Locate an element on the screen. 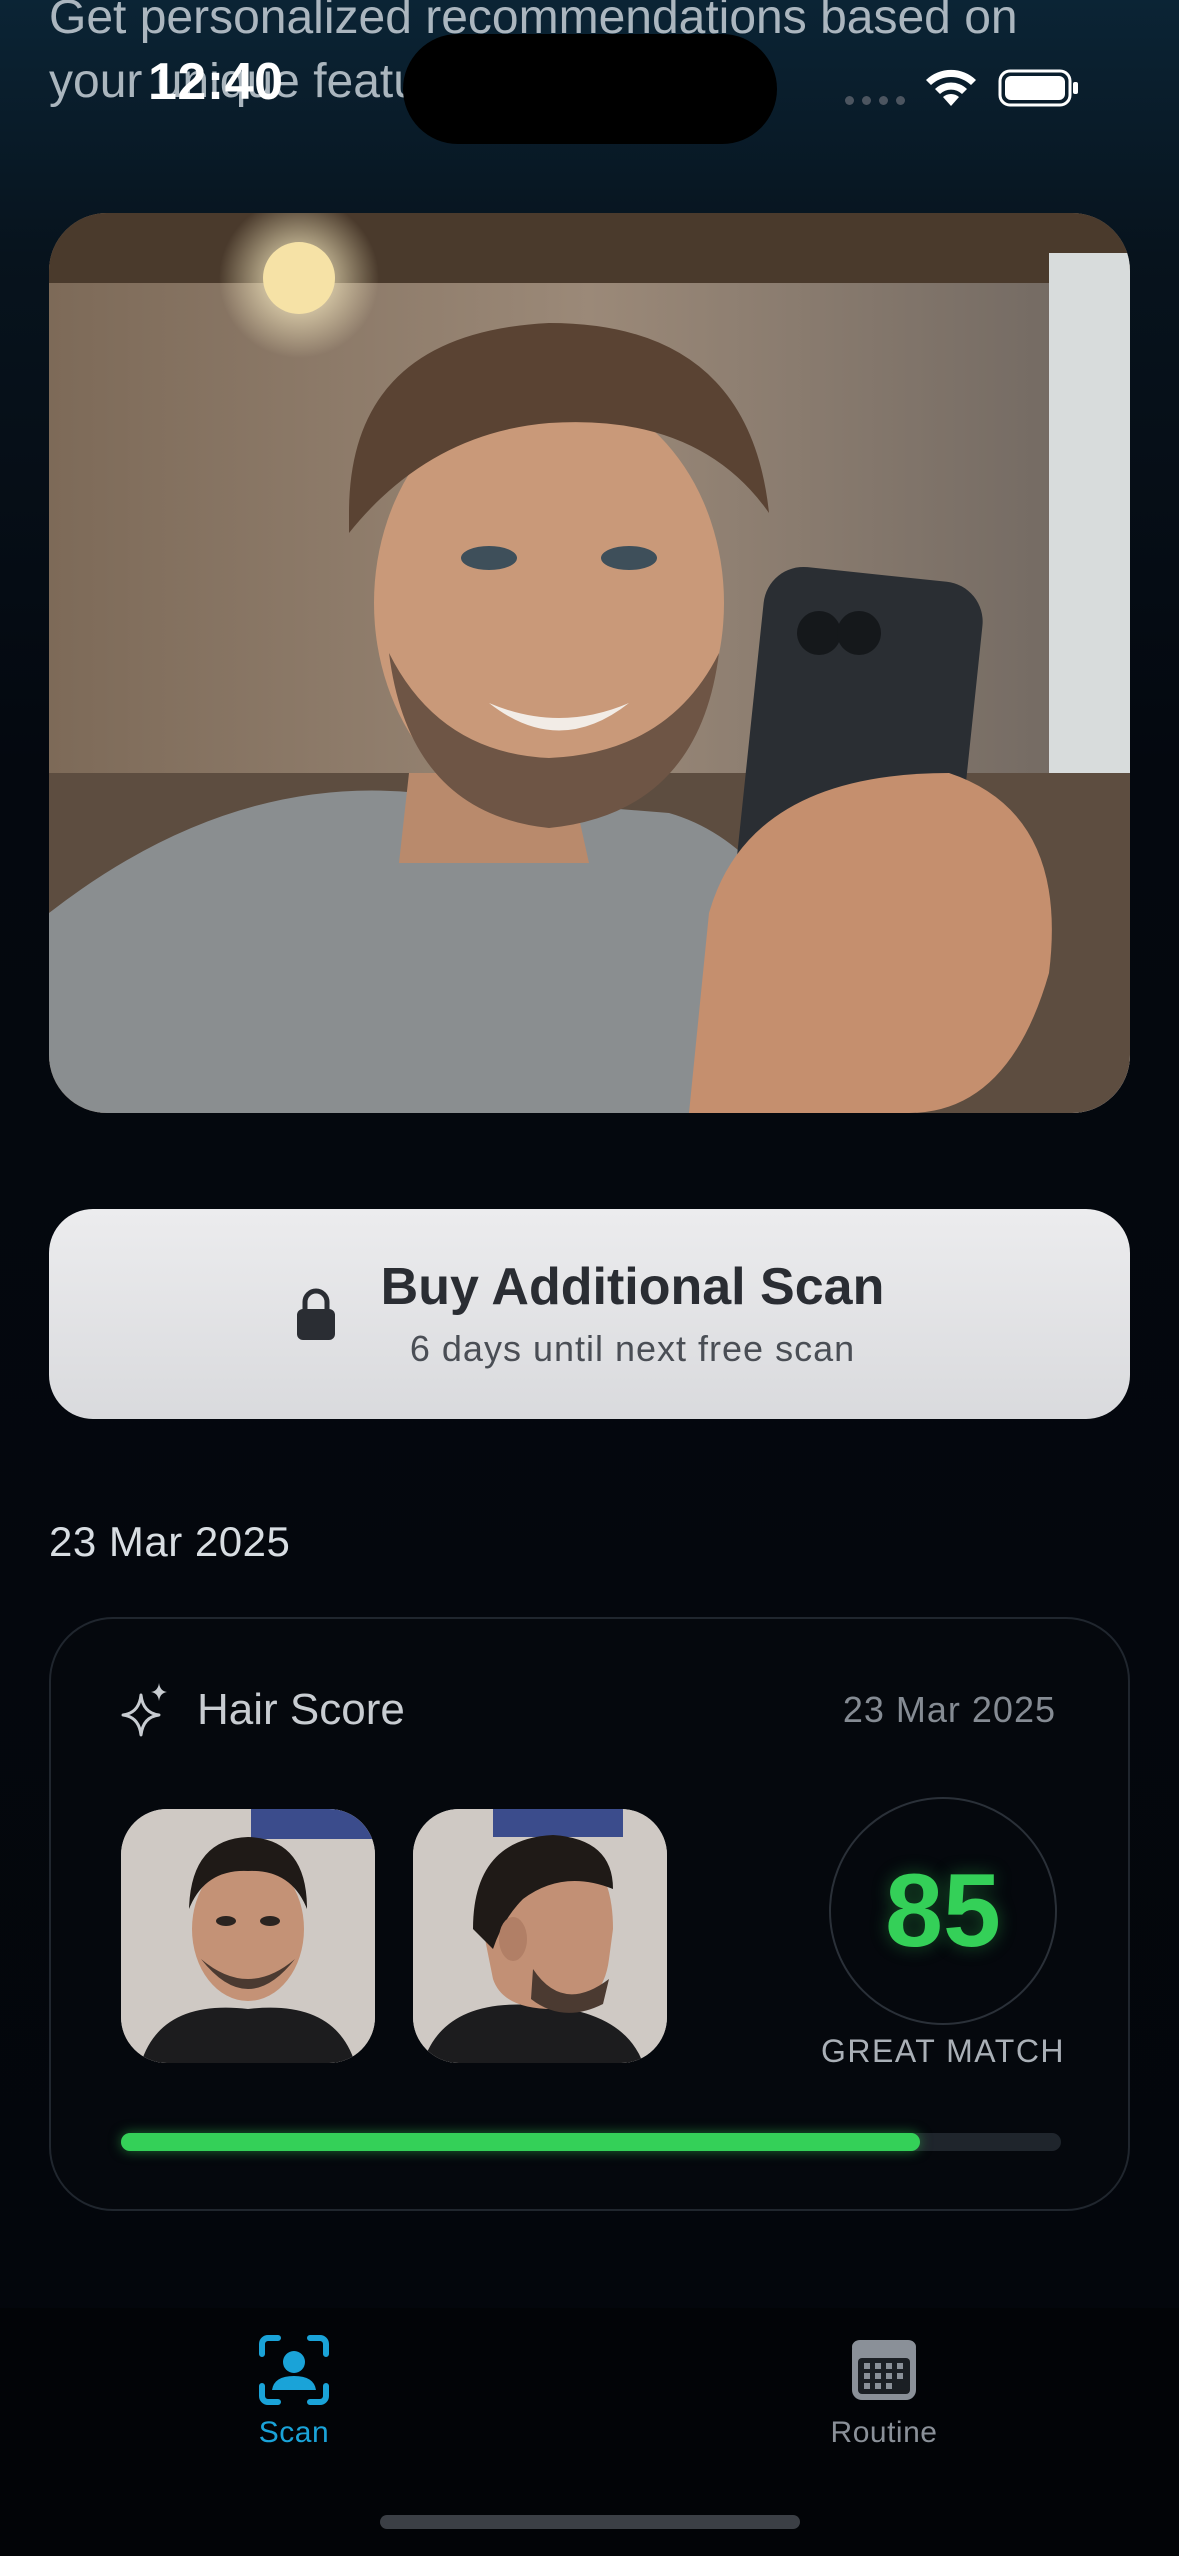 This screenshot has width=1179, height=2556. tab-scan: Scan is located at coordinates (294, 2389).